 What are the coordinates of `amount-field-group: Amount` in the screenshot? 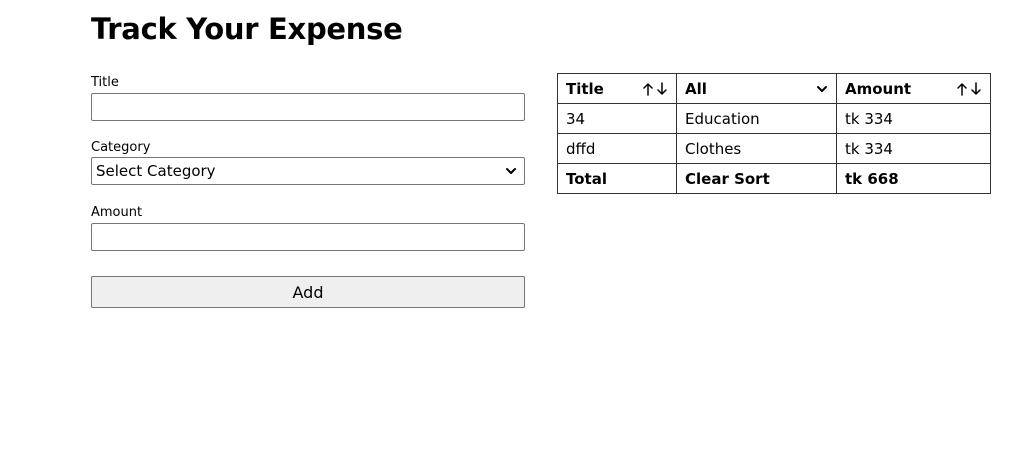 It's located at (308, 227).